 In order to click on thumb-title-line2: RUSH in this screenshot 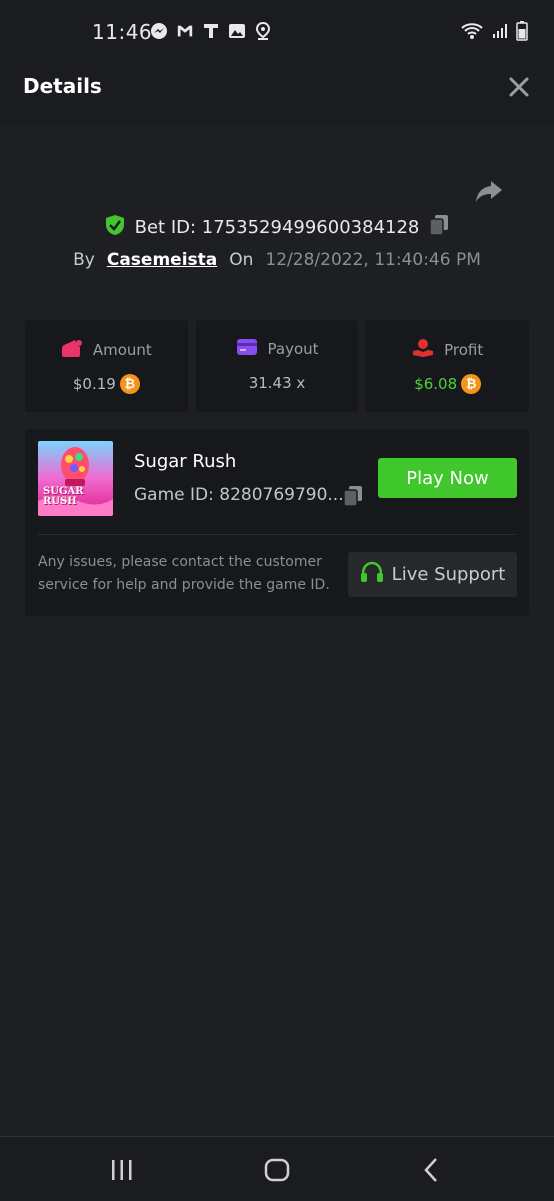, I will do `click(60, 501)`.